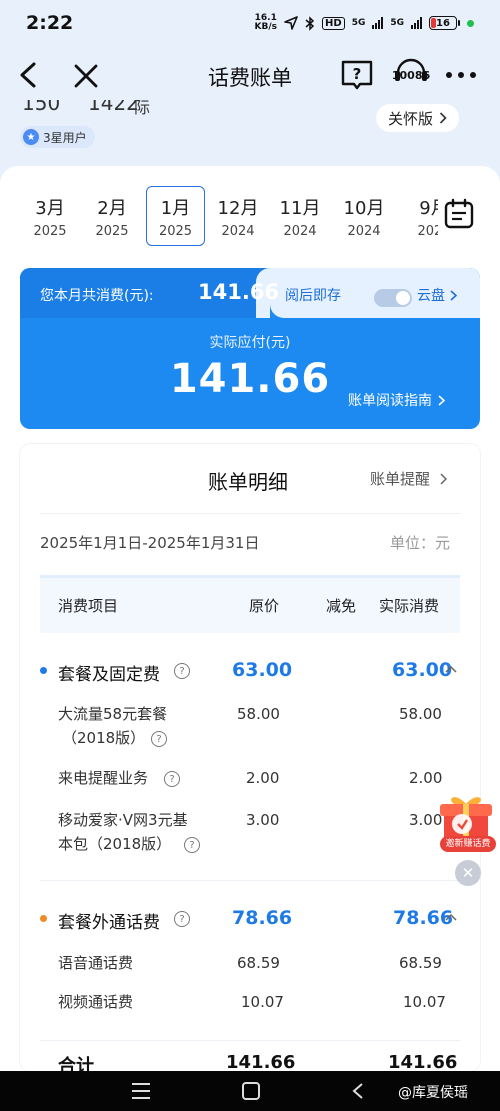 This screenshot has height=1111, width=500. I want to click on read-then-save-label: 阅后即存, so click(313, 296).